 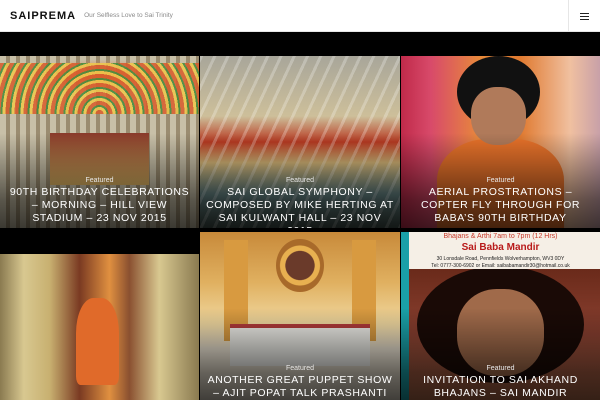 What do you see at coordinates (128, 15) in the screenshot?
I see `site-tagline: Our Selfless Love to Sai Trinity` at bounding box center [128, 15].